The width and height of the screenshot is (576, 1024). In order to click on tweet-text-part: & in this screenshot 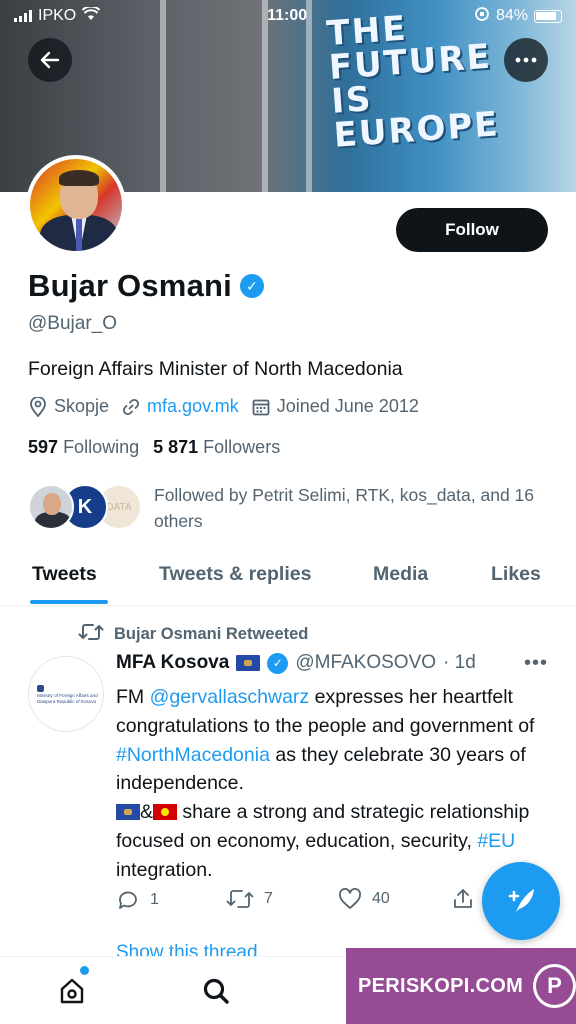, I will do `click(147, 812)`.